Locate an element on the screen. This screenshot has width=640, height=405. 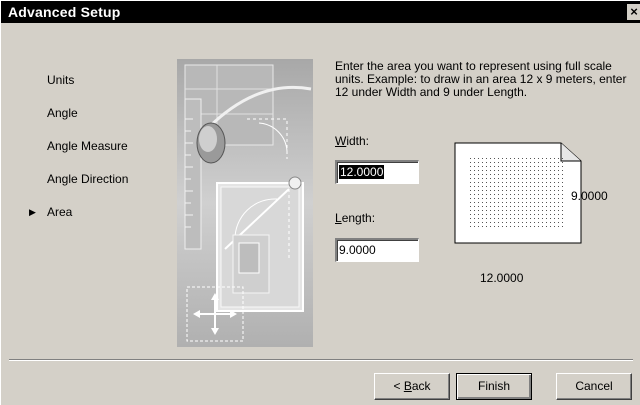
preview-width-value: 12.0000 is located at coordinates (502, 278).